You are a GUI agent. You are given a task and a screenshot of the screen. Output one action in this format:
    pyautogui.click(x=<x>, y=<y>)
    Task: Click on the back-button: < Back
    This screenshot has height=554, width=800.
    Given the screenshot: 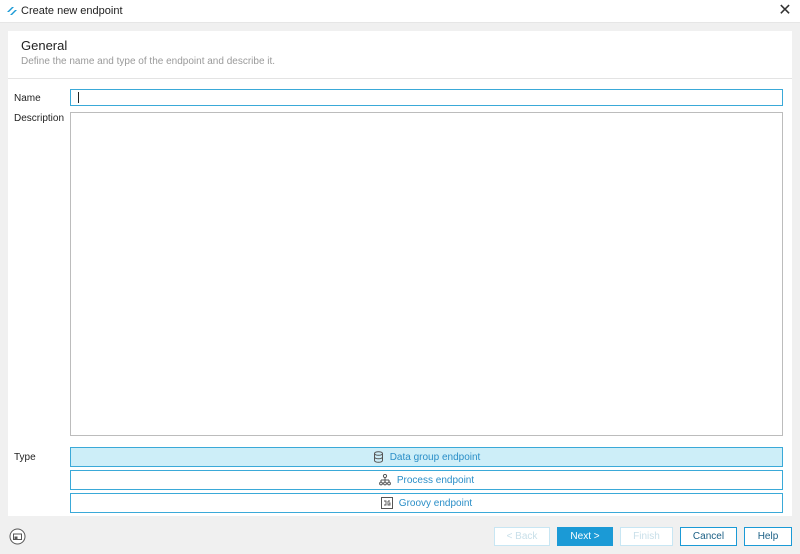 What is the action you would take?
    pyautogui.click(x=522, y=536)
    